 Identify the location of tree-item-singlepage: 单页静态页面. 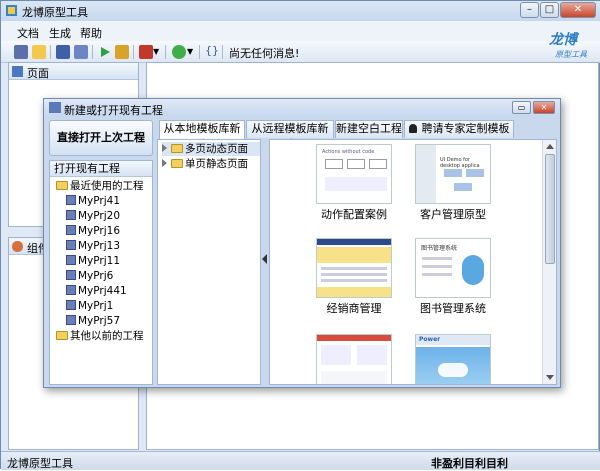
(205, 164).